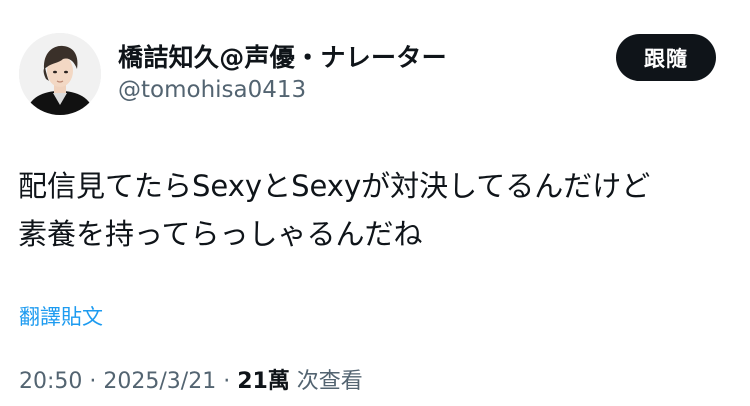  I want to click on translate-post-link: 翻譯貼文, so click(61, 316).